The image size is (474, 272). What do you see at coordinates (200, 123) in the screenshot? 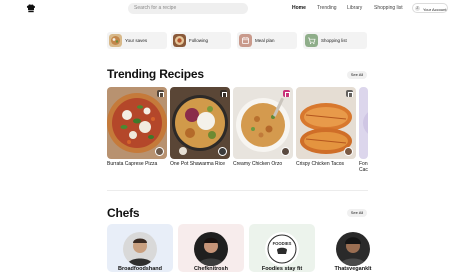
I see `recipe-card-shawarma-rice` at bounding box center [200, 123].